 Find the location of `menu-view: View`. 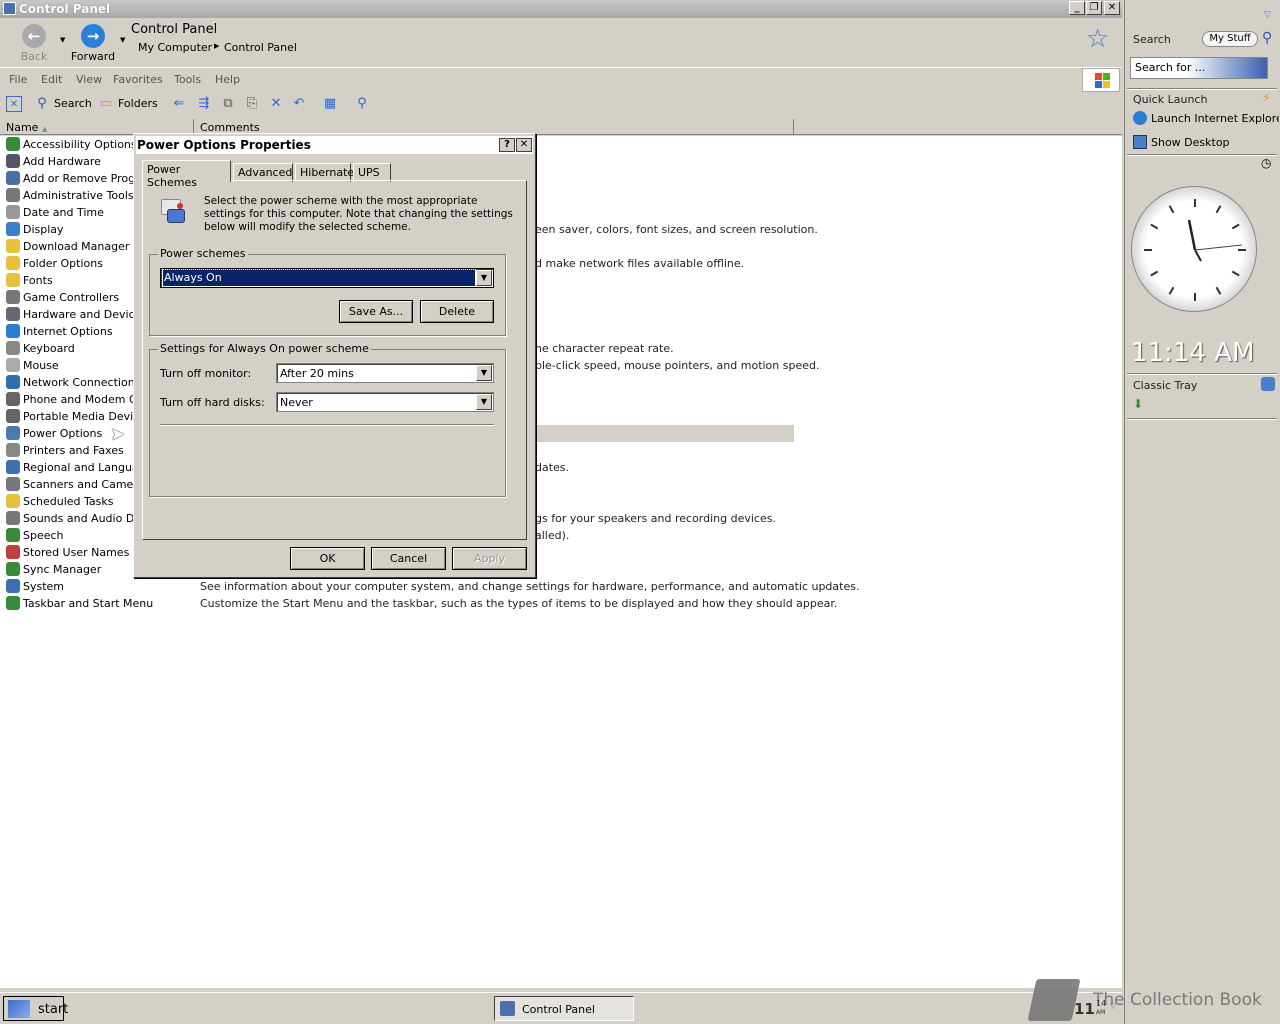

menu-view: View is located at coordinates (89, 79).